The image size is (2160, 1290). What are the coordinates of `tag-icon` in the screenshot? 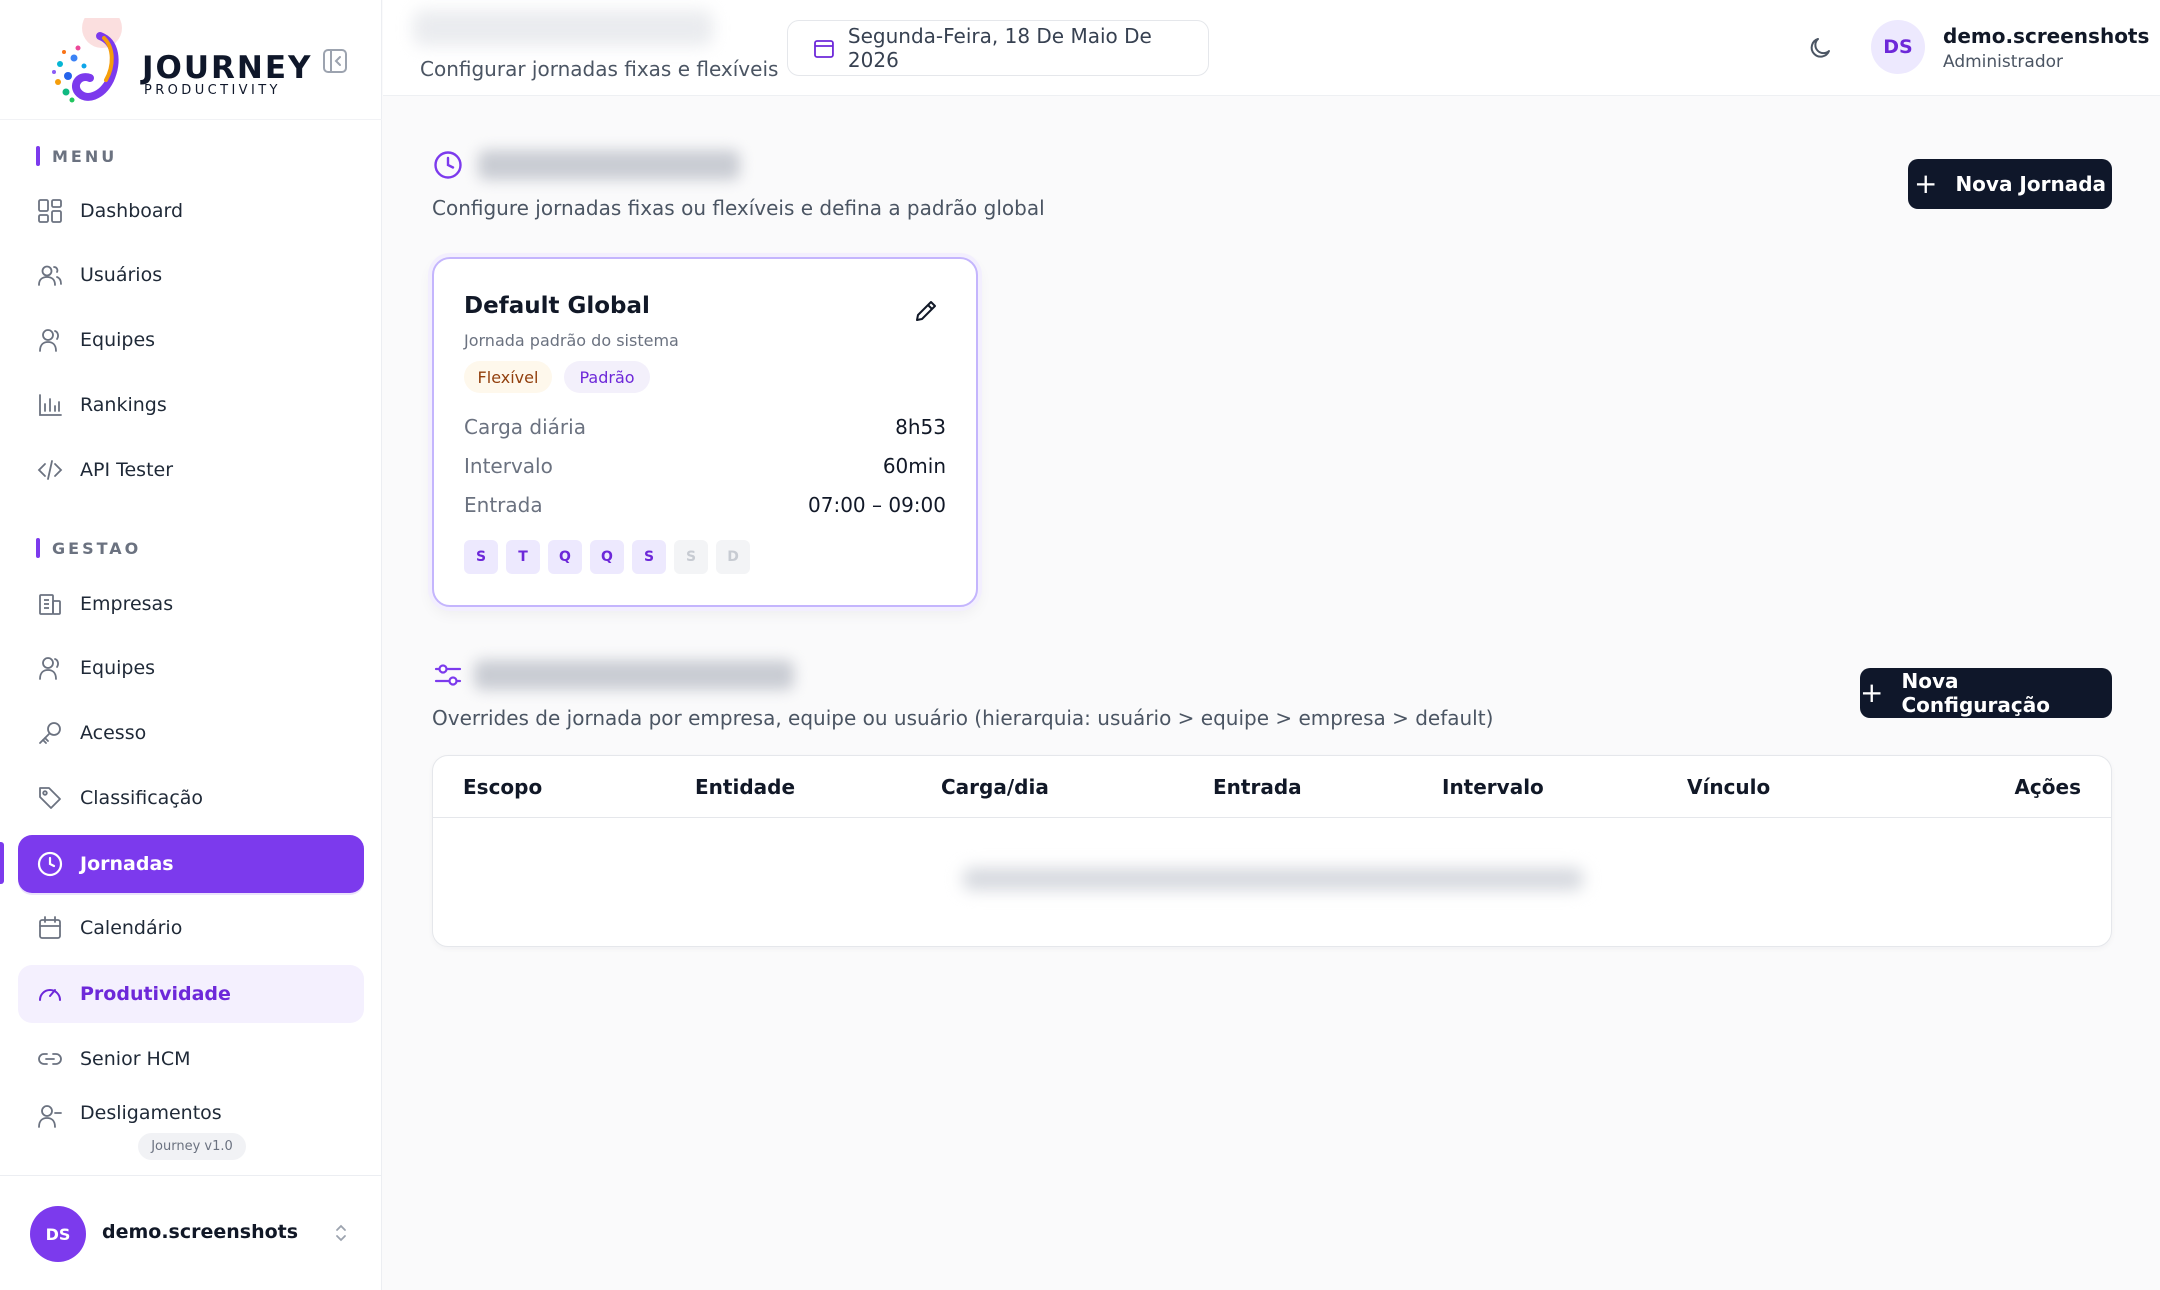 It's located at (50, 798).